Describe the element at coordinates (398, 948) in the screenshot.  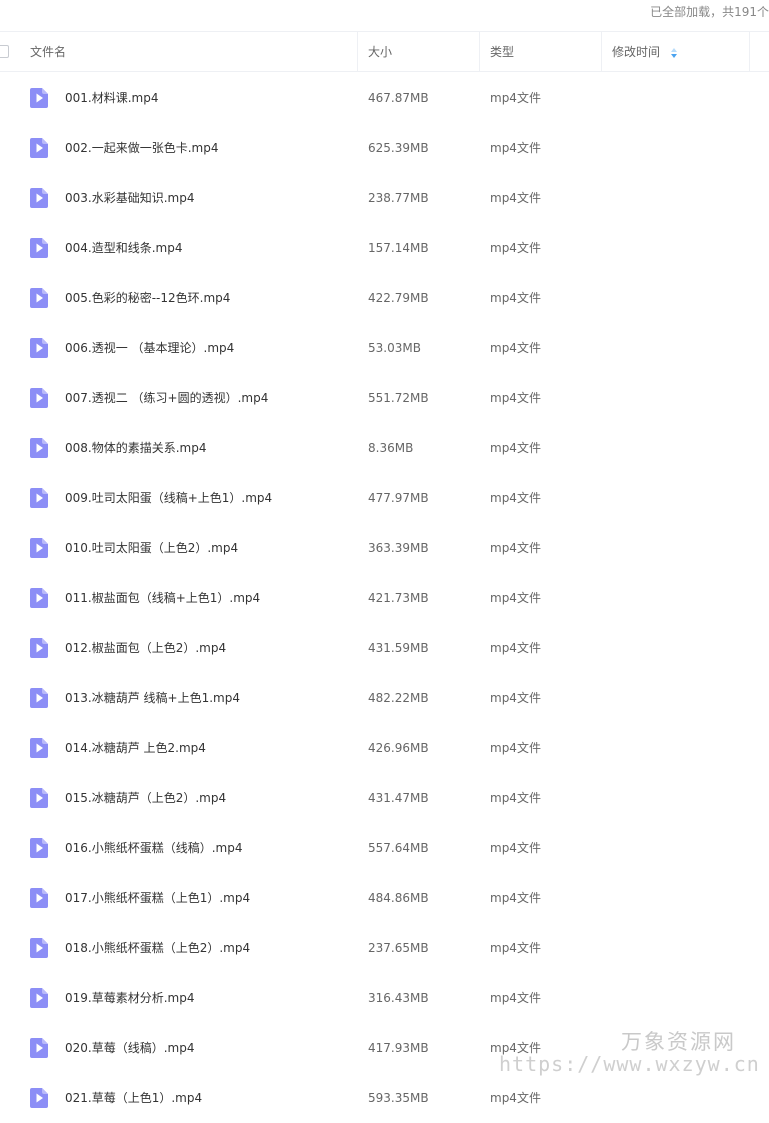
I see `file-size: 237.65MB` at that location.